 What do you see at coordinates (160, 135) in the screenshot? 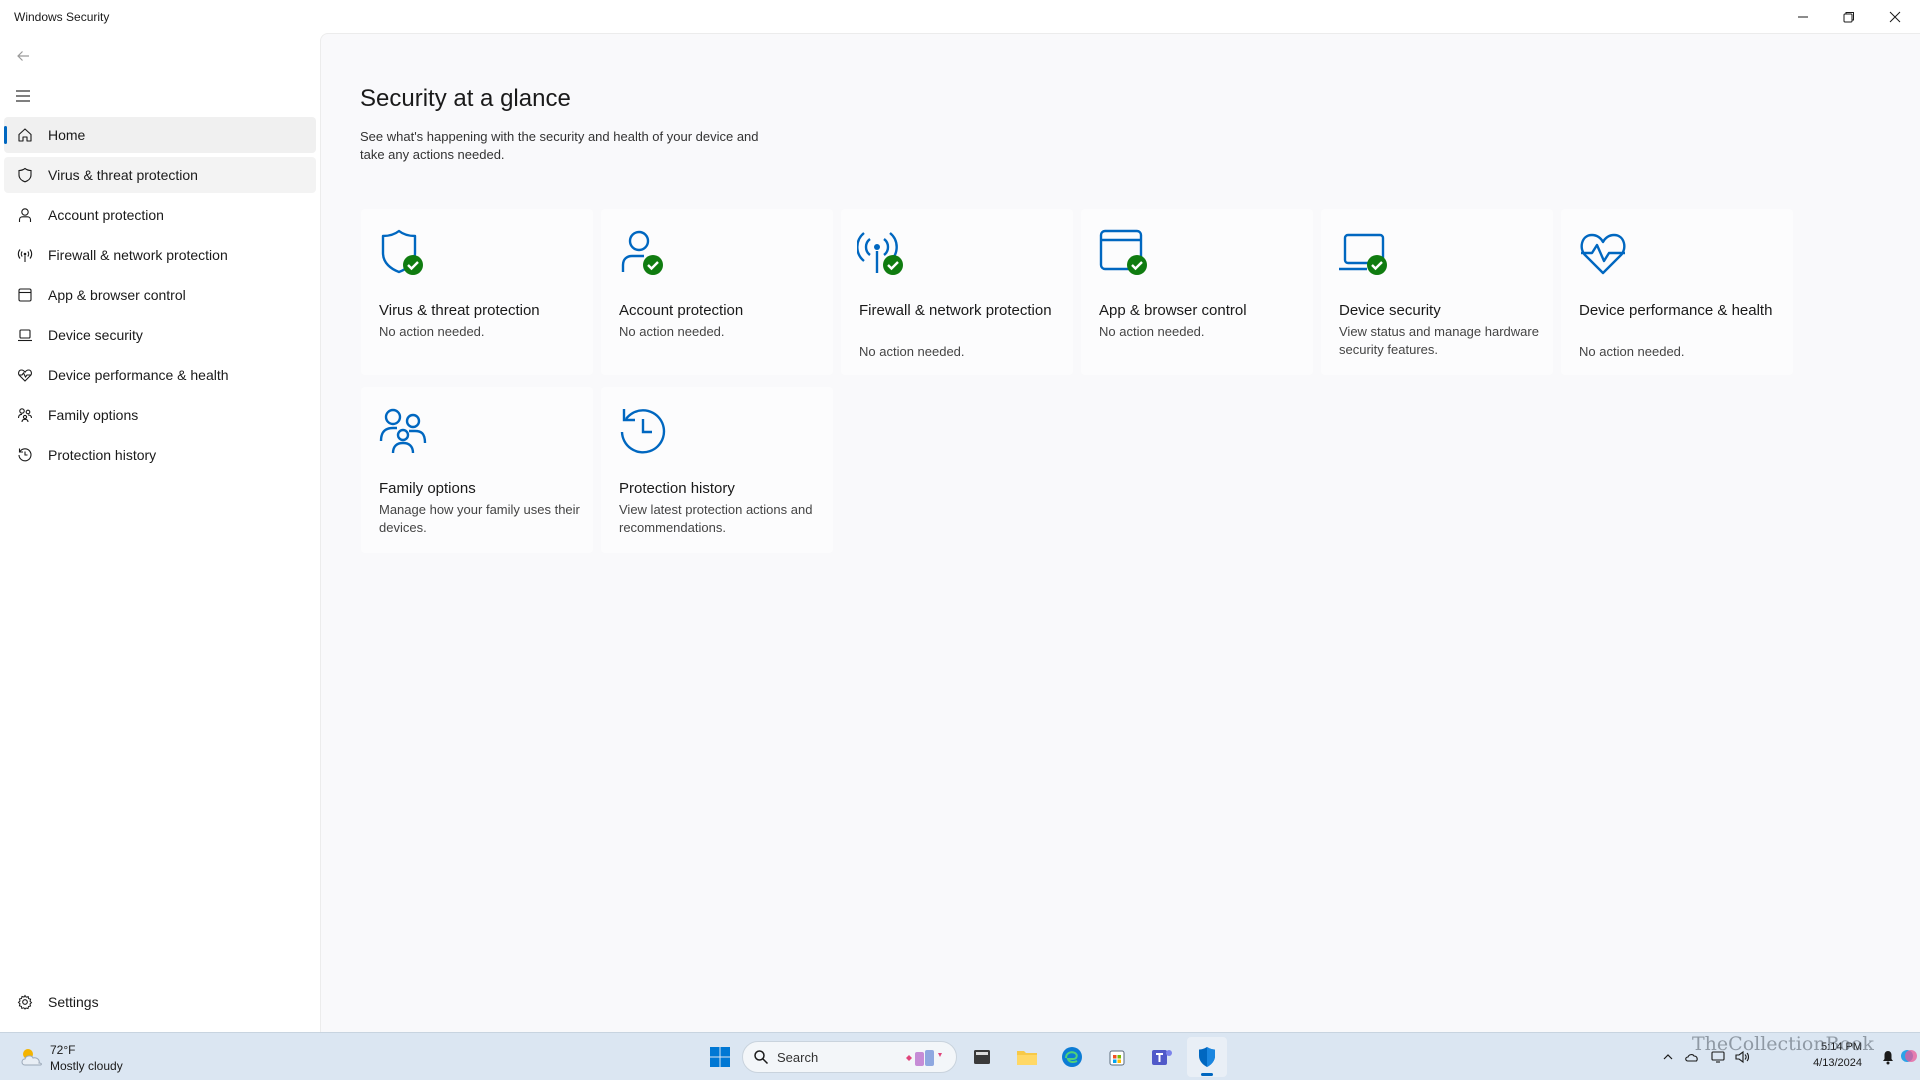
I see `sidebar-item-home: Home` at bounding box center [160, 135].